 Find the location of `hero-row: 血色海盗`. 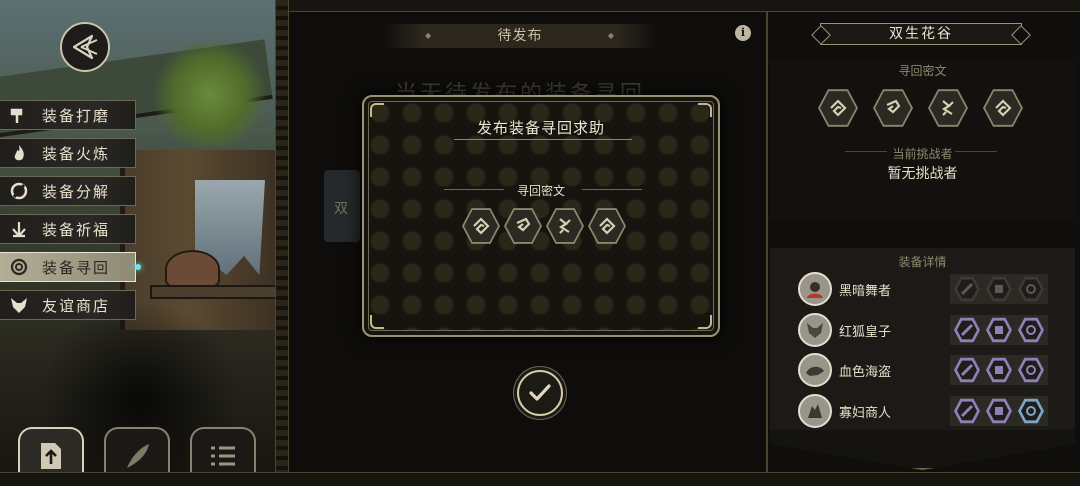

hero-row: 血色海盗 is located at coordinates (923, 370).